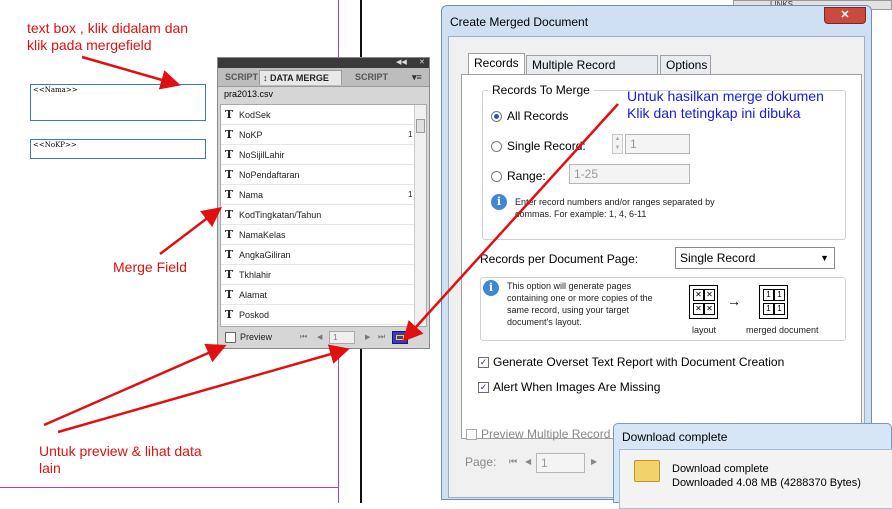 Image resolution: width=892 pixels, height=509 pixels. What do you see at coordinates (190, 230) in the screenshot?
I see `arrow-to-merge-field` at bounding box center [190, 230].